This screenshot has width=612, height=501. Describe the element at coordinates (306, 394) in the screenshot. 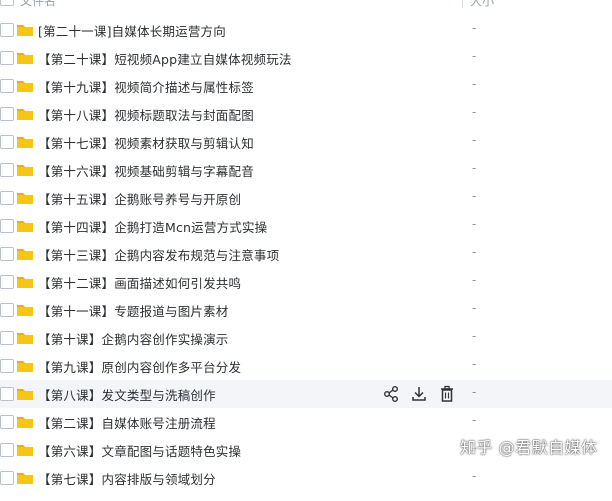

I see `list-item: 【第八课】发文类型与洗稿创作 -` at that location.